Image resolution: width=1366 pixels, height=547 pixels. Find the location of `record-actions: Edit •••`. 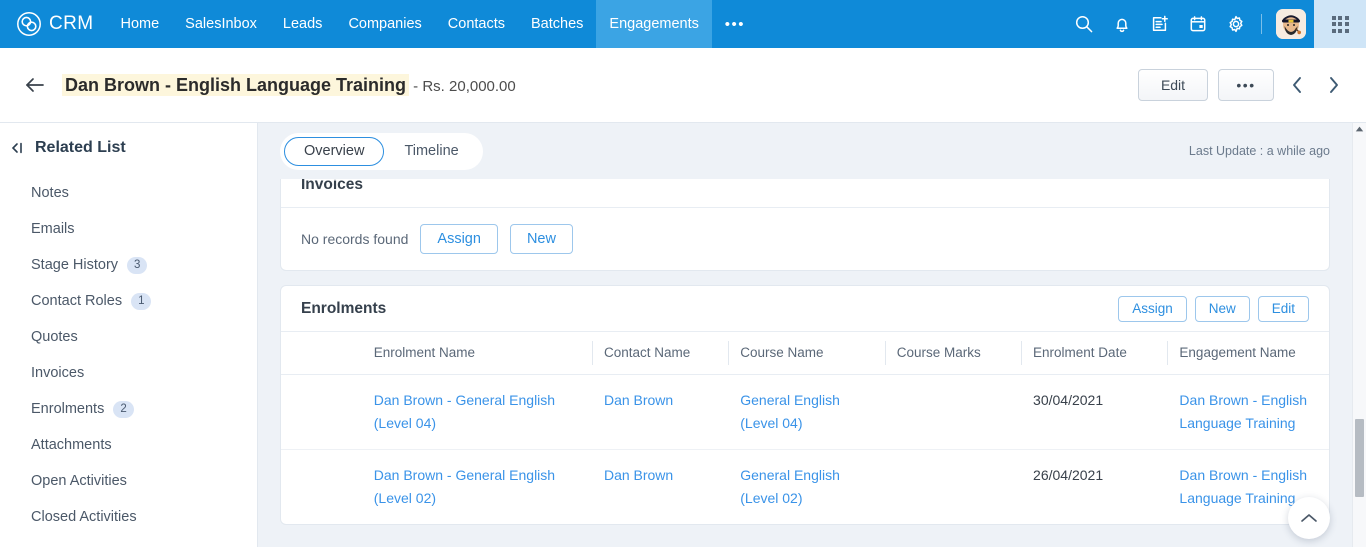

record-actions: Edit ••• is located at coordinates (1242, 85).